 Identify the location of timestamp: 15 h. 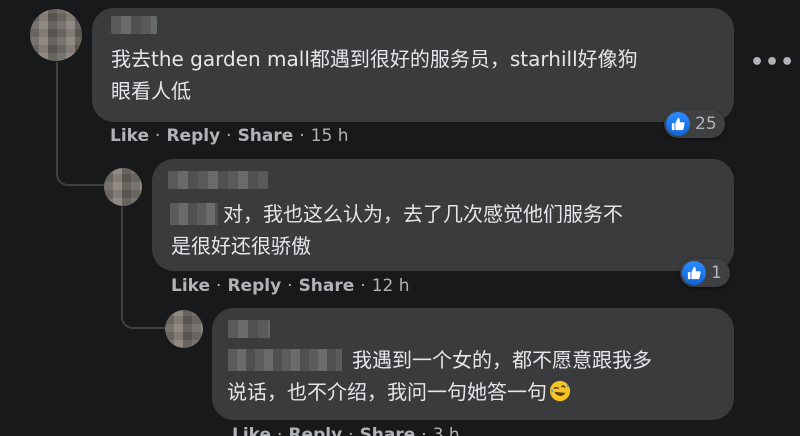
(330, 136).